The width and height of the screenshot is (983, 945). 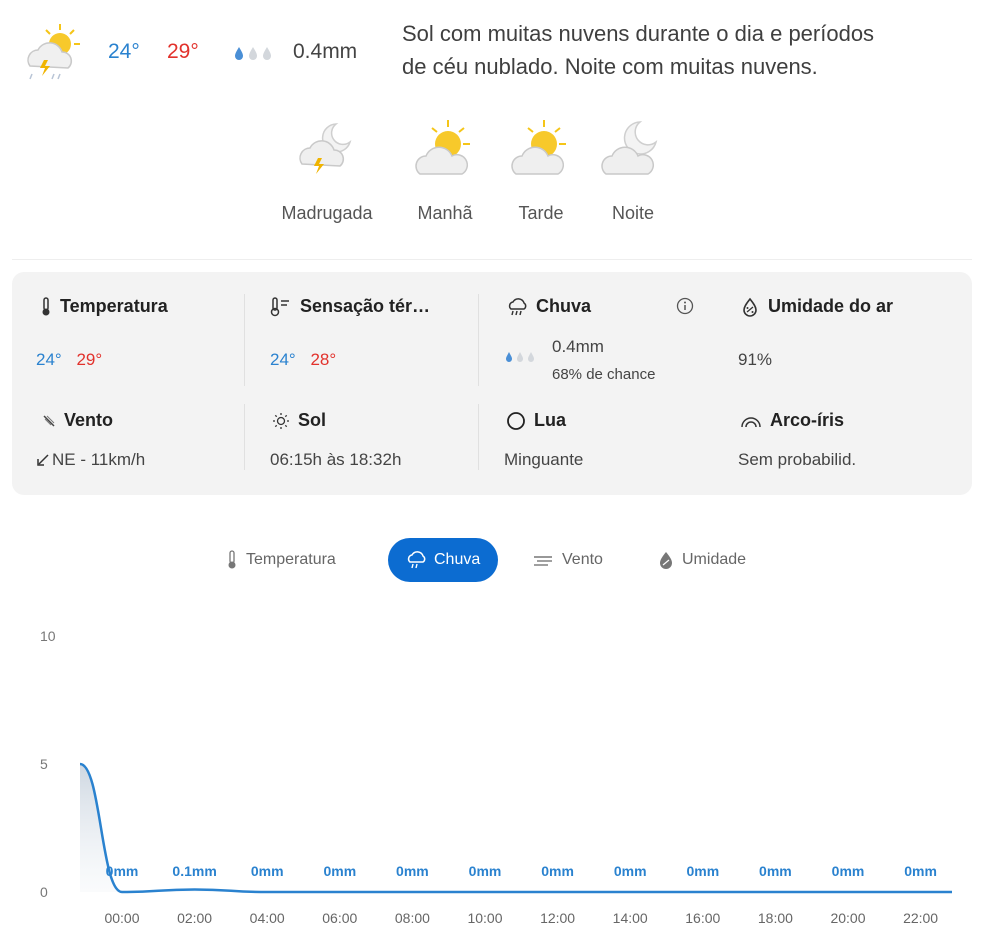 I want to click on moon-circle-icon, so click(x=516, y=420).